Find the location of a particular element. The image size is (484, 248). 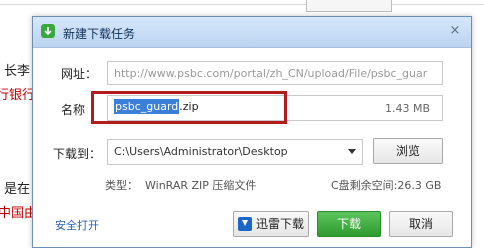

xunlei-icon is located at coordinates (244, 224).